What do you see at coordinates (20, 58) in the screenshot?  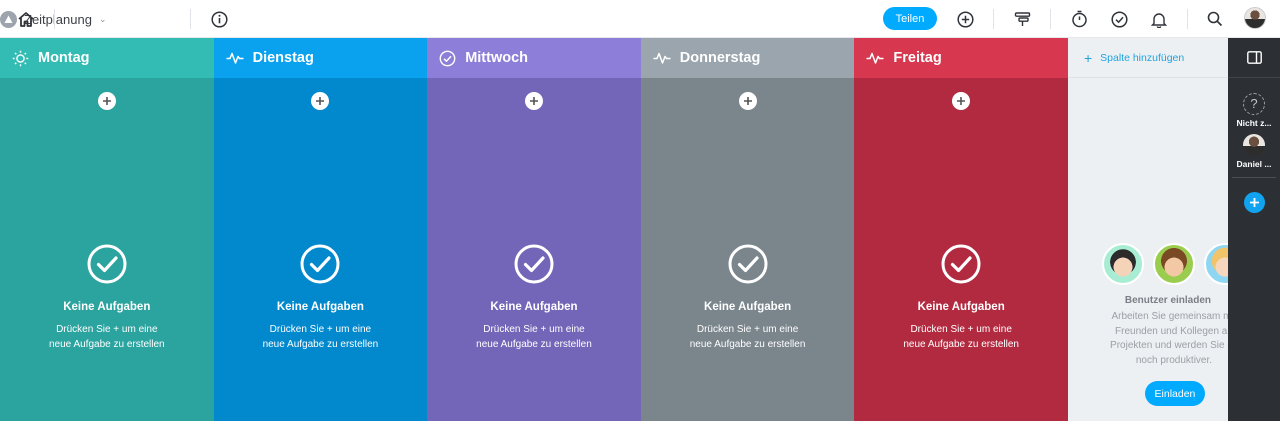 I see `sun-icon` at bounding box center [20, 58].